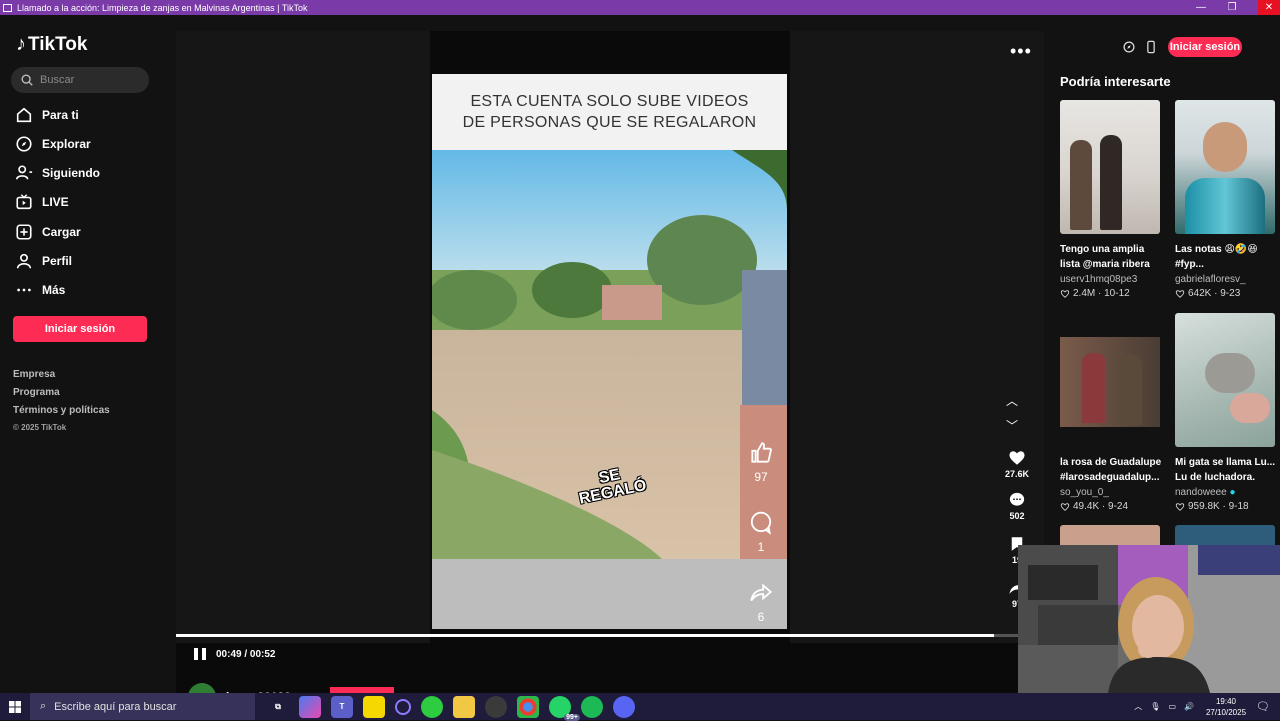 This screenshot has width=1280, height=721. Describe the element at coordinates (40, 427) in the screenshot. I see `copyright: © 2025 TikTok` at that location.